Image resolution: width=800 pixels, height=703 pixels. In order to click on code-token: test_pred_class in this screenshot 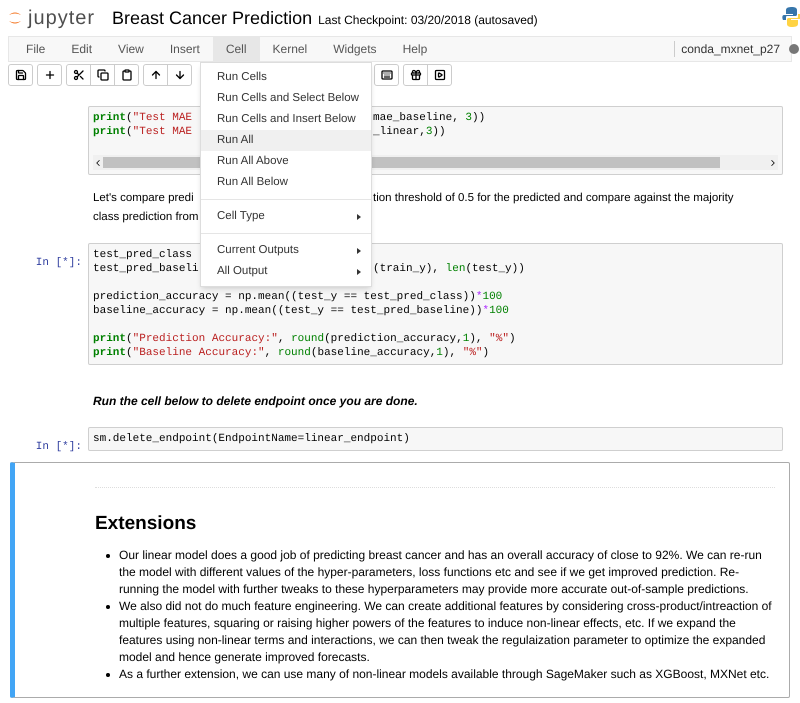, I will do `click(142, 255)`.